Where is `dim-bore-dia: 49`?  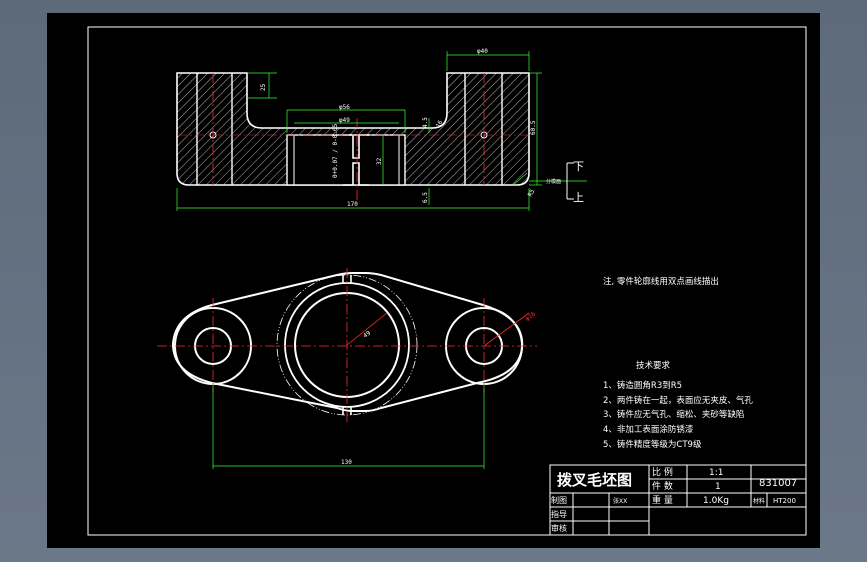
dim-bore-dia: 49 is located at coordinates (367, 335).